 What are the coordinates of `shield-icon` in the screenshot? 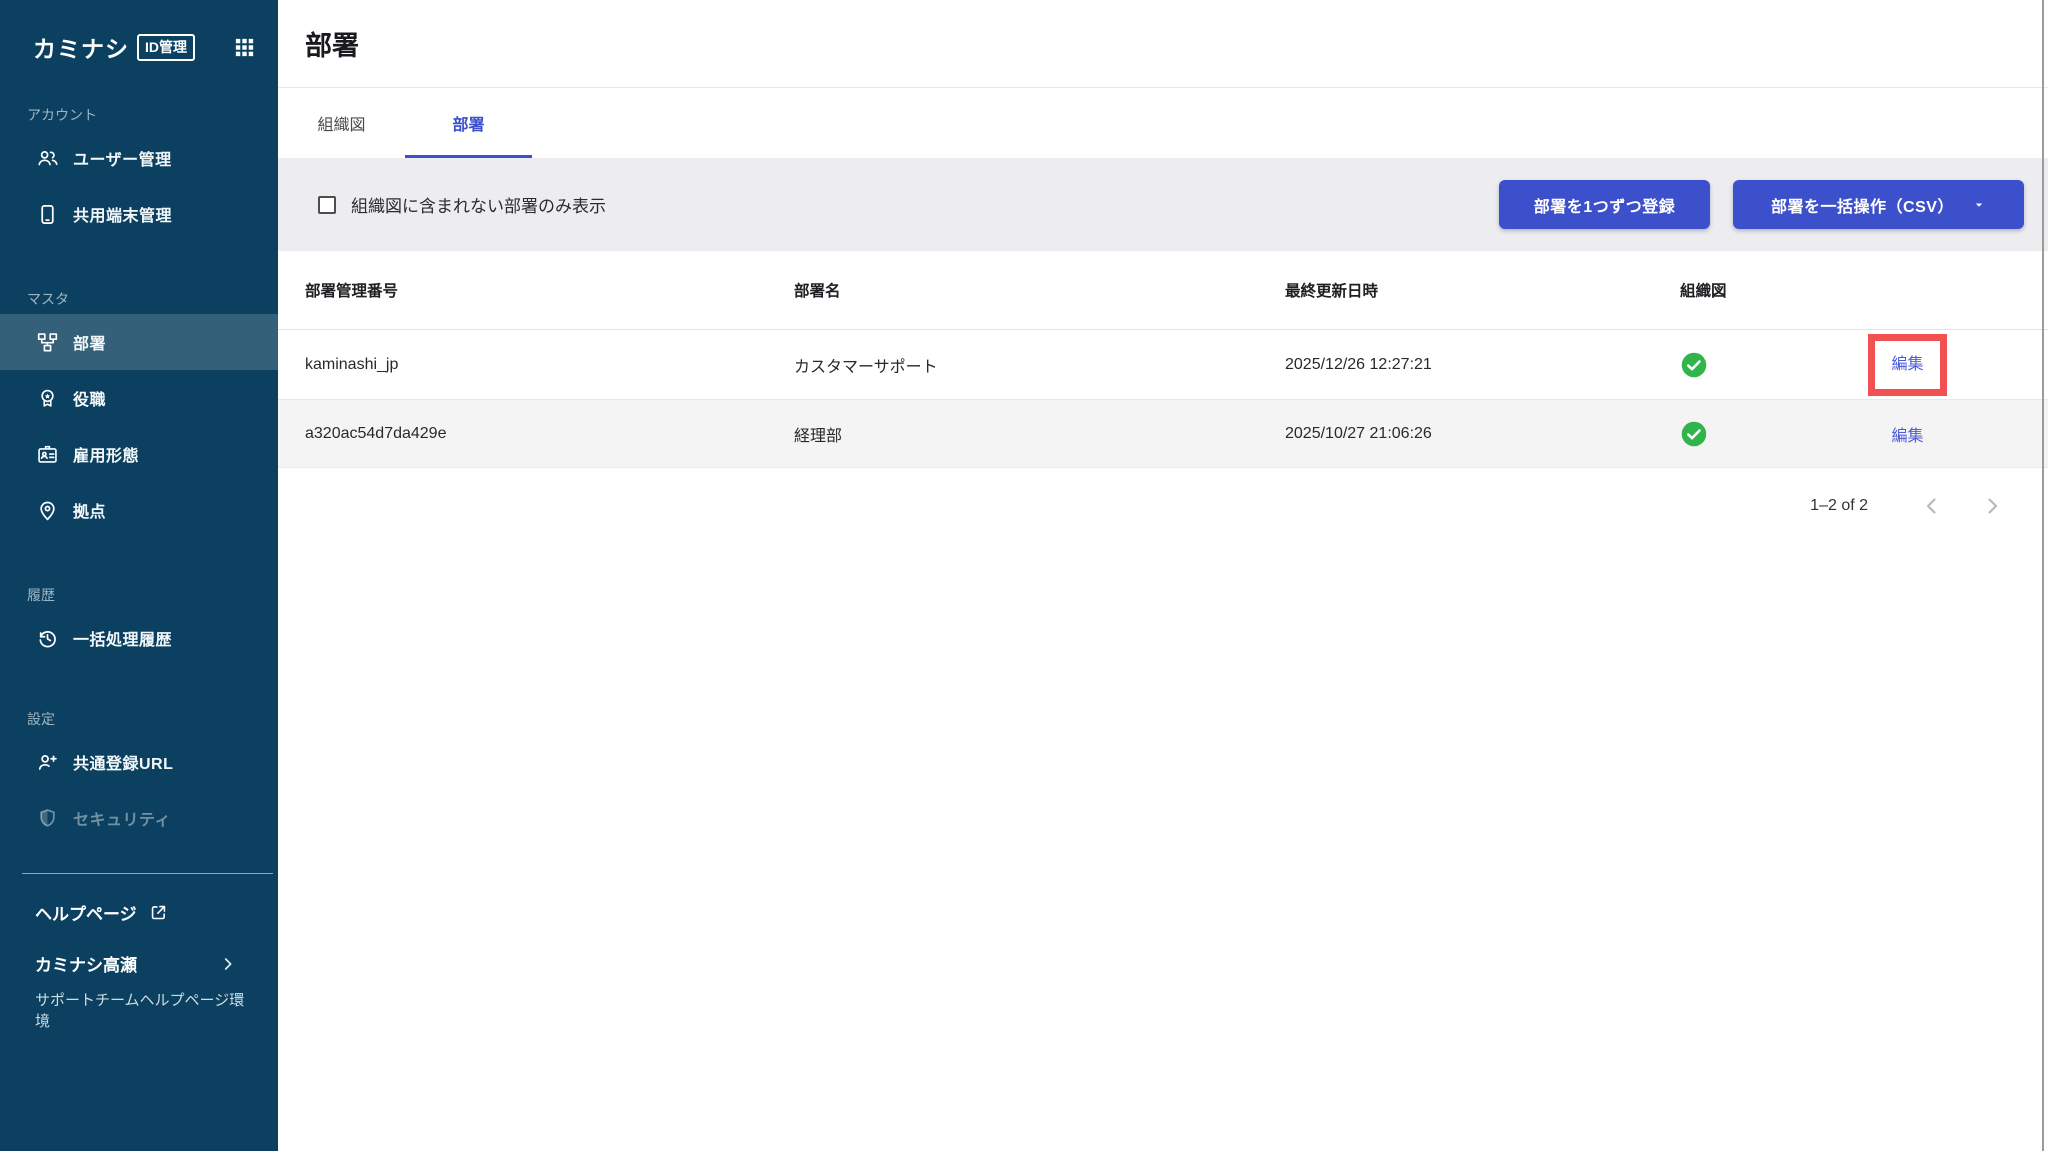 It's located at (47, 818).